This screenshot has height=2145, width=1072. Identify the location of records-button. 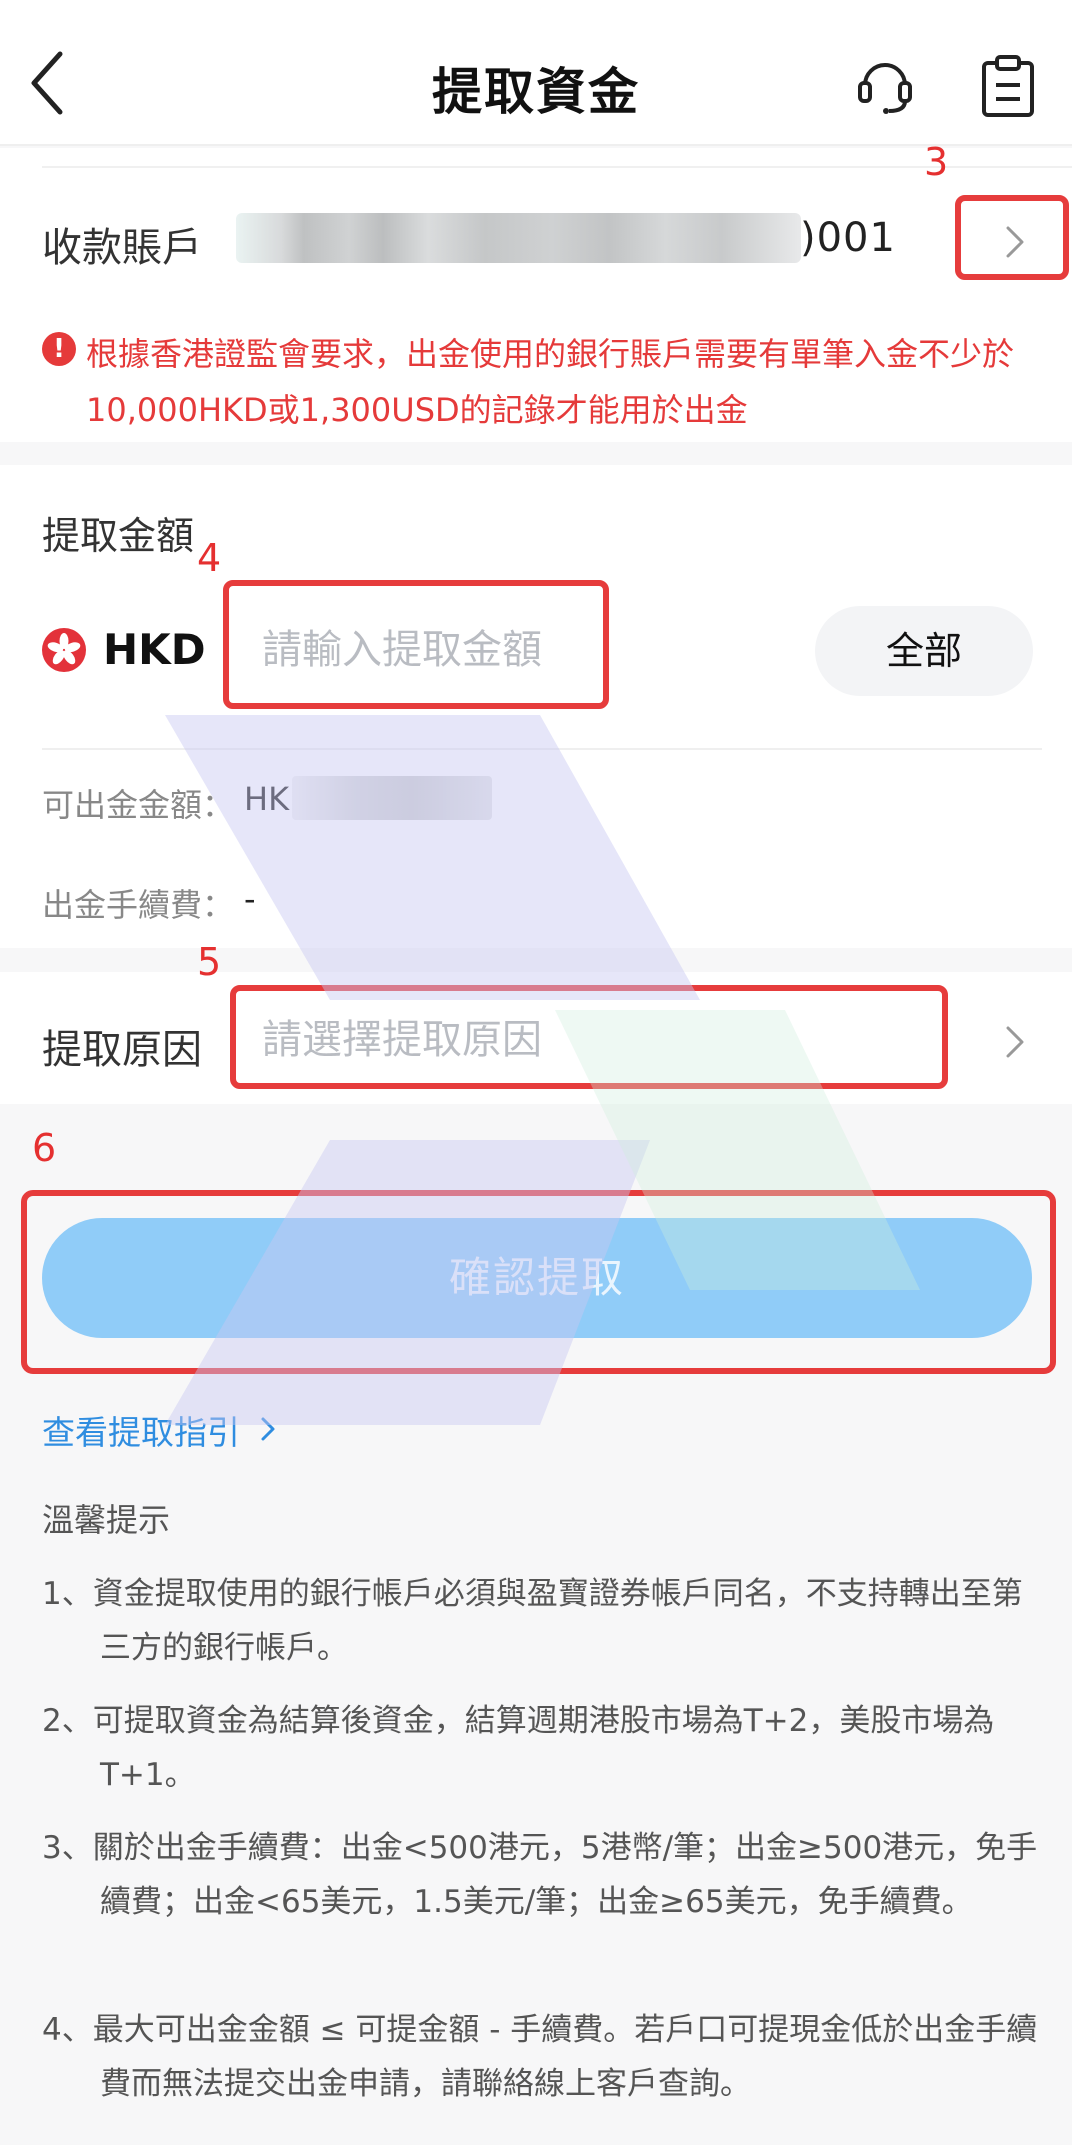
(1008, 86).